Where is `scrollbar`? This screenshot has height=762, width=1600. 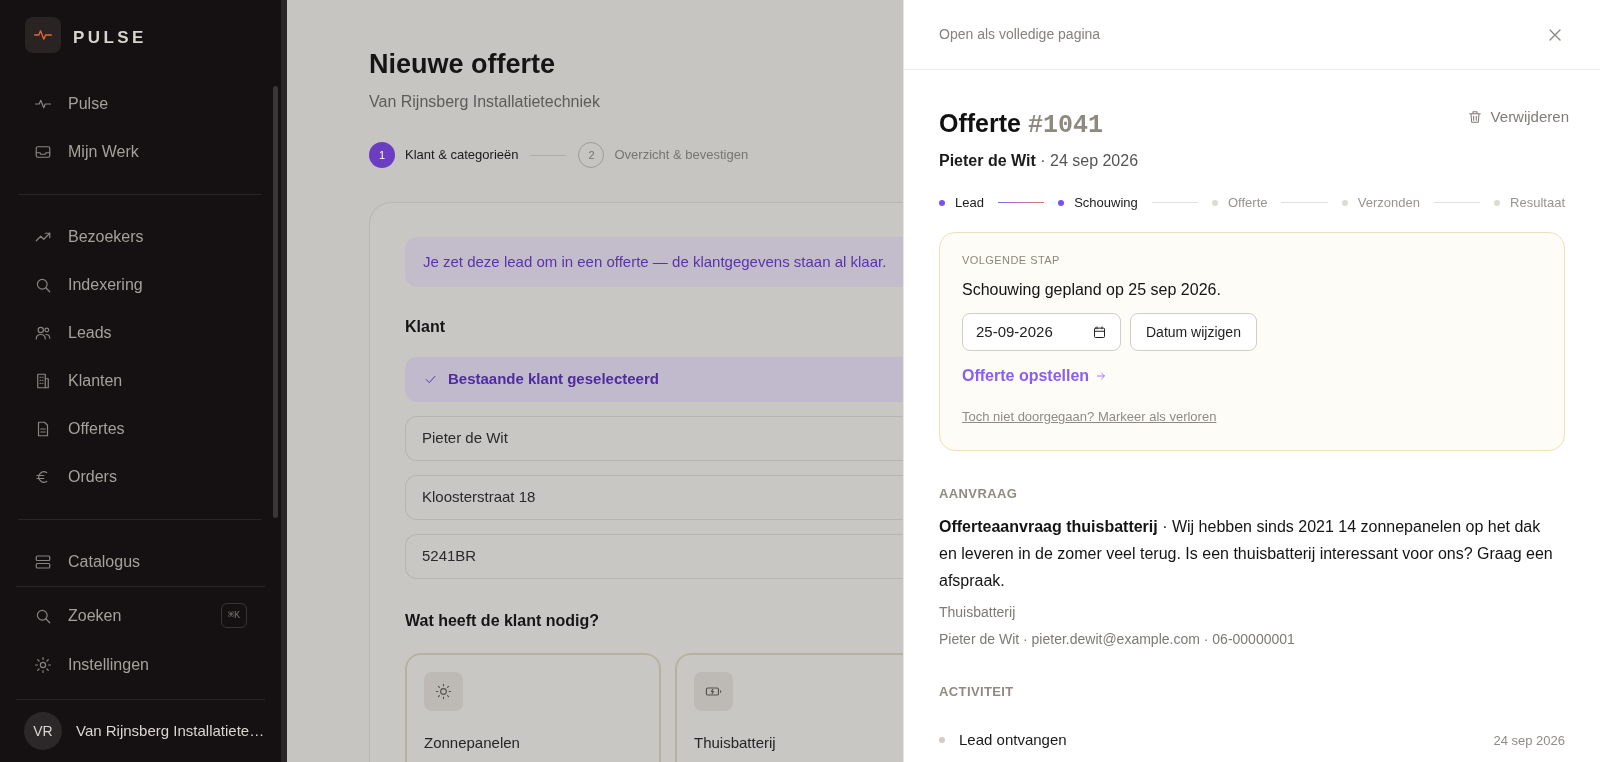 scrollbar is located at coordinates (275, 302).